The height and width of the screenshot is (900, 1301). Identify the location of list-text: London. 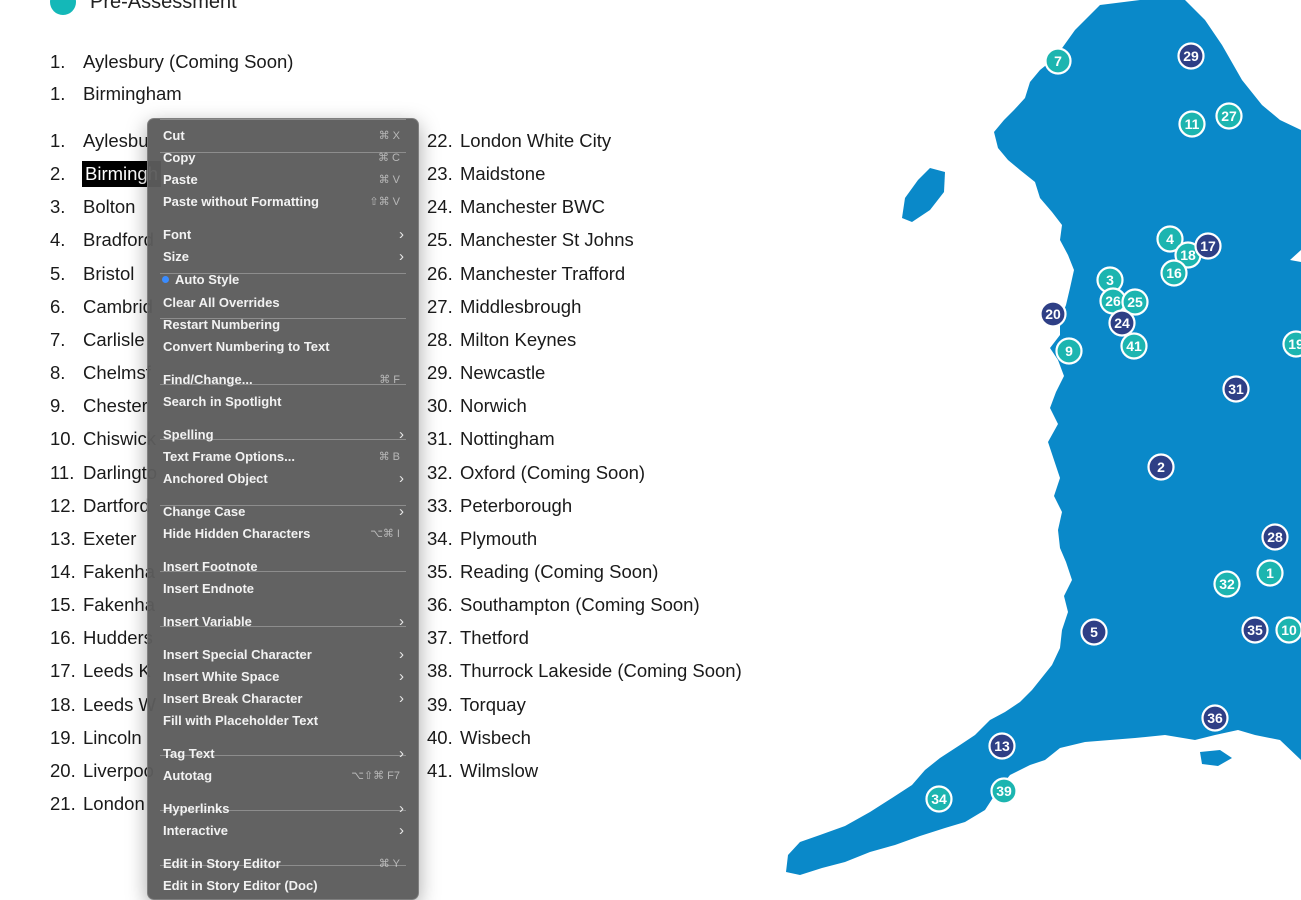
(114, 804).